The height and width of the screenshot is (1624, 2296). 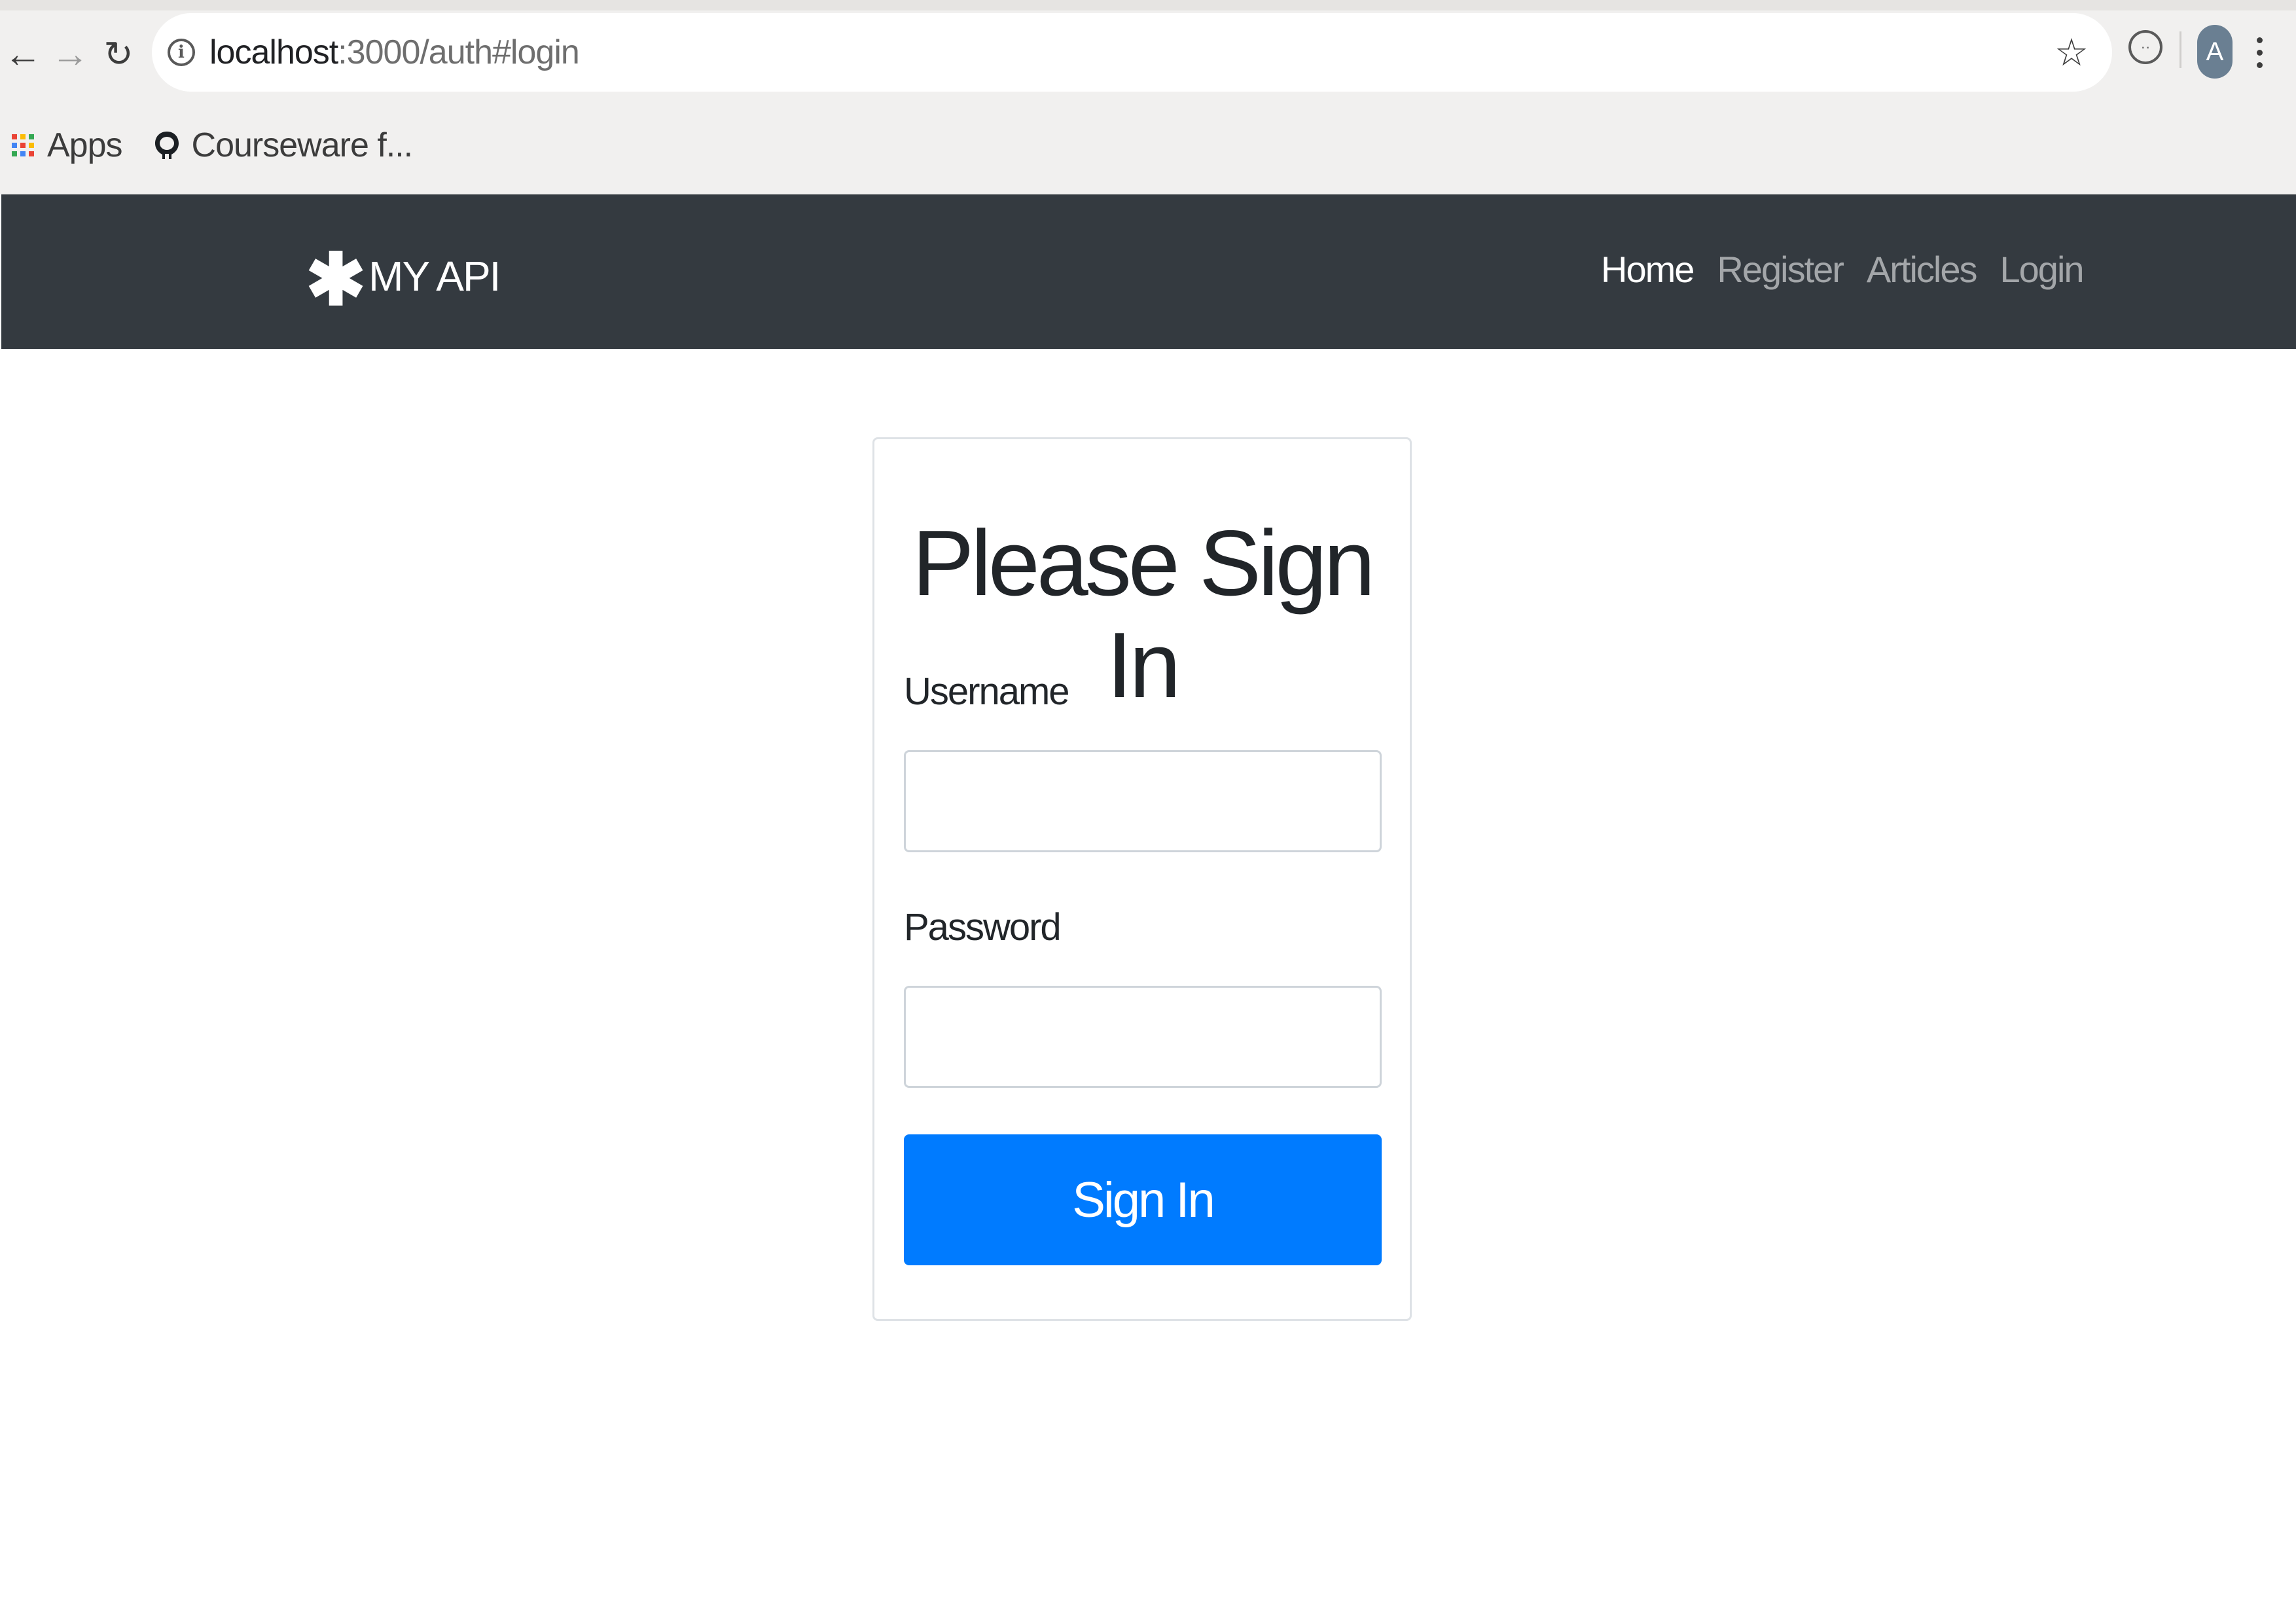 I want to click on sign-in-button: Sign In, so click(x=1143, y=1199).